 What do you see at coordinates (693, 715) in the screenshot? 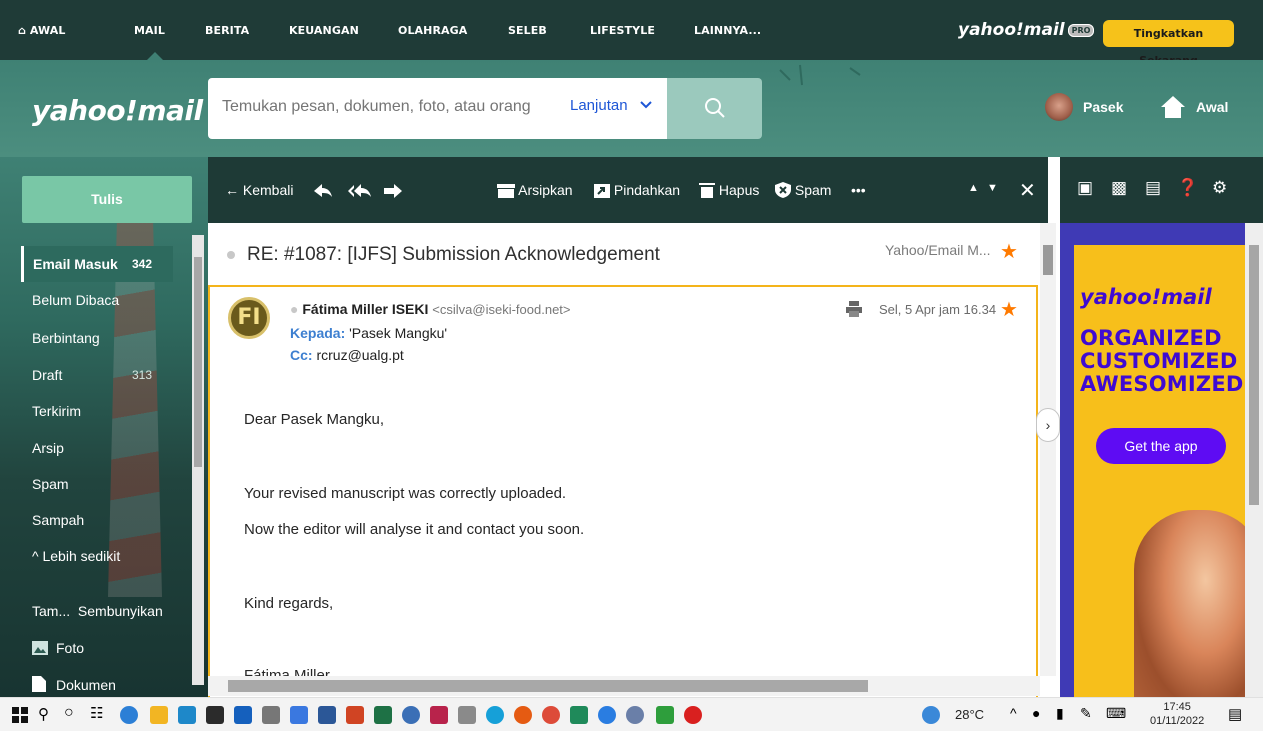
I see `opera-icon` at bounding box center [693, 715].